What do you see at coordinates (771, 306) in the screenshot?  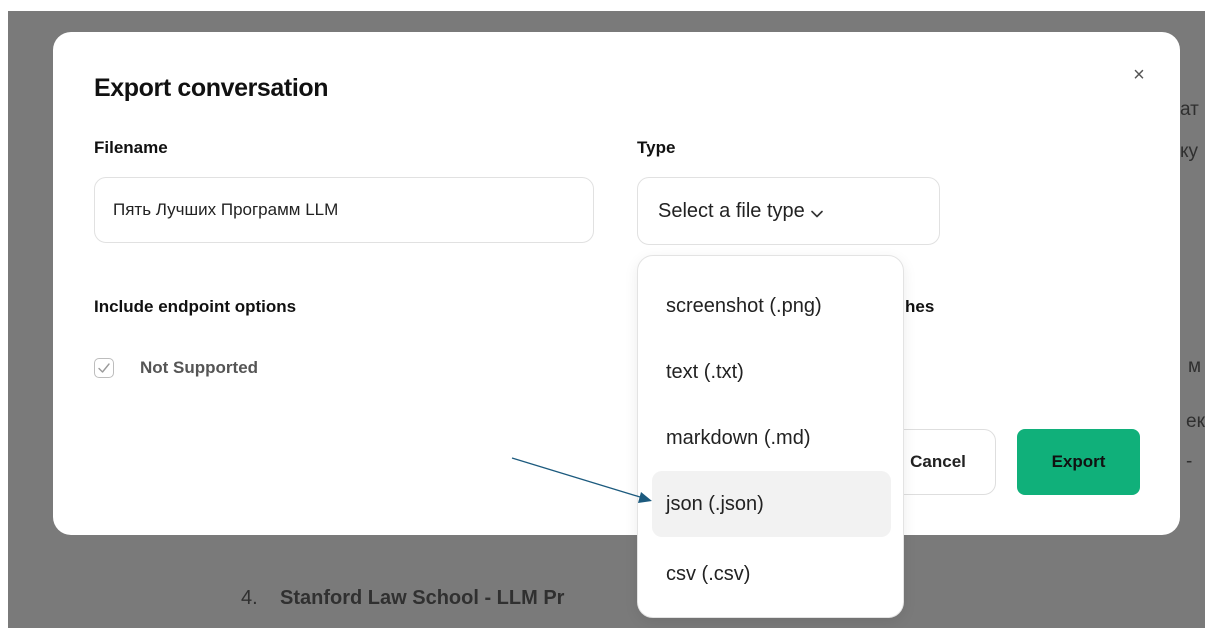 I see `dropdown-option-png: screenshot (.png)` at bounding box center [771, 306].